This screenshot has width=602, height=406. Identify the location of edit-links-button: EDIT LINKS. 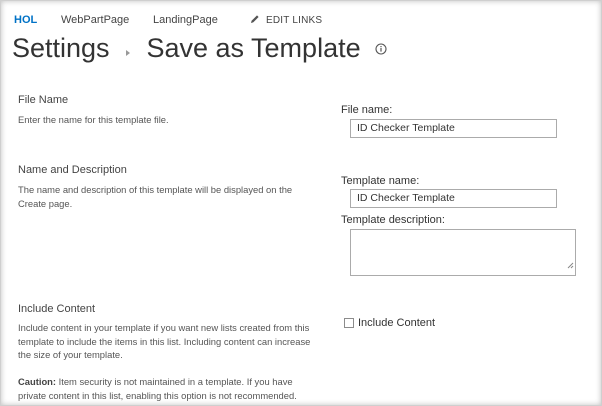
(286, 20).